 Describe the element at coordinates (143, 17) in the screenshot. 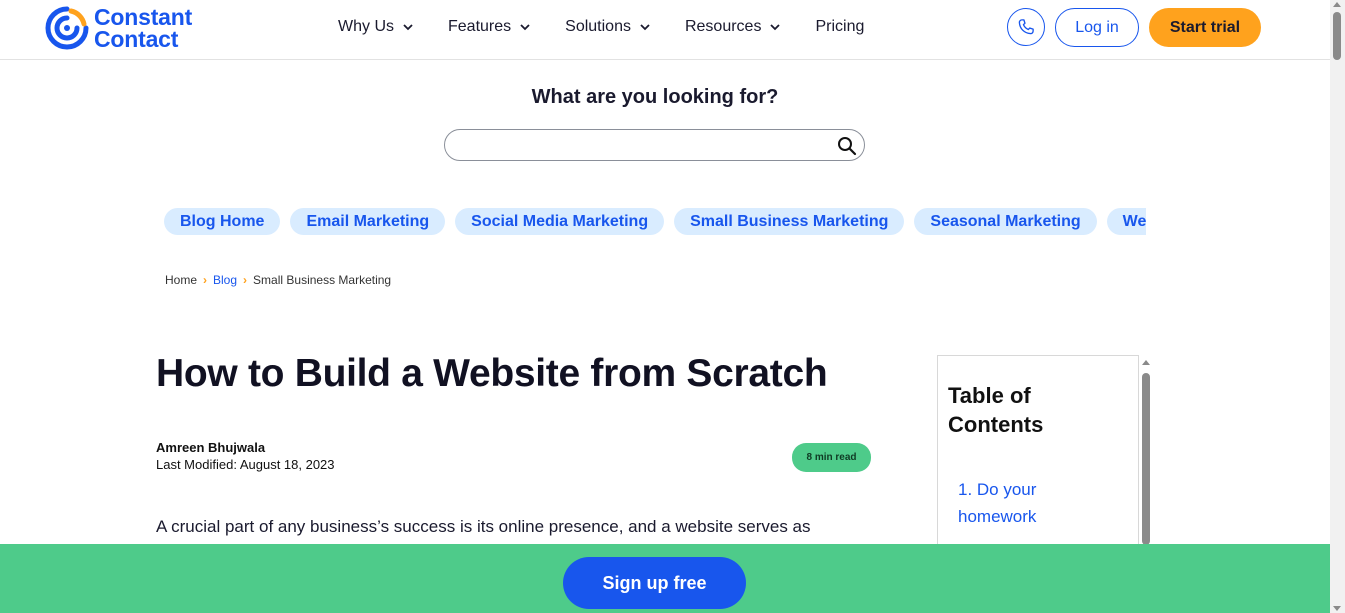

I see `logo-text-line1: Constant` at that location.